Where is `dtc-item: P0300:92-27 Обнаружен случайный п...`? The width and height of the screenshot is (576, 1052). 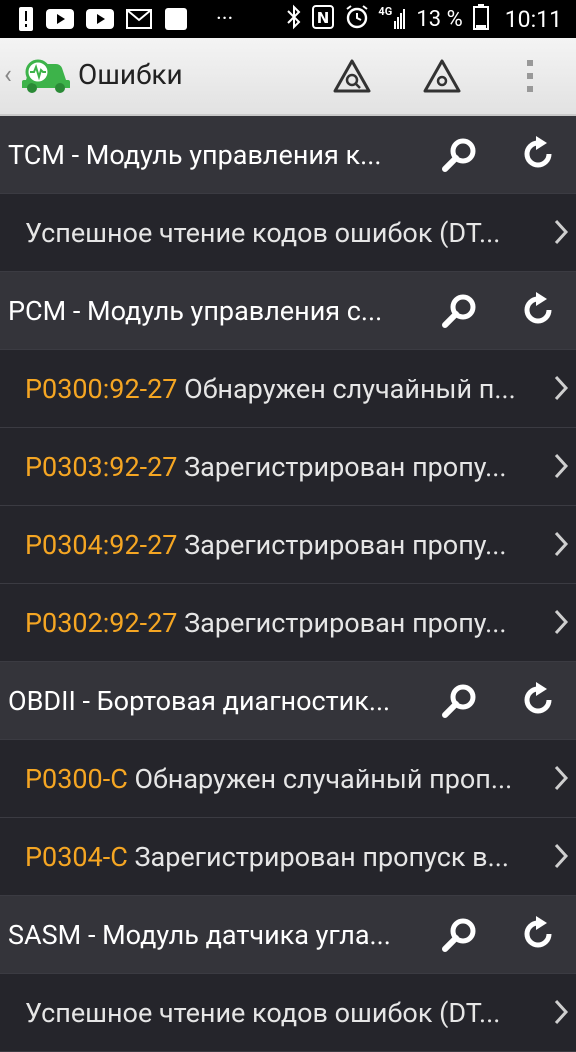 dtc-item: P0300:92-27 Обнаружен случайный п... is located at coordinates (288, 389).